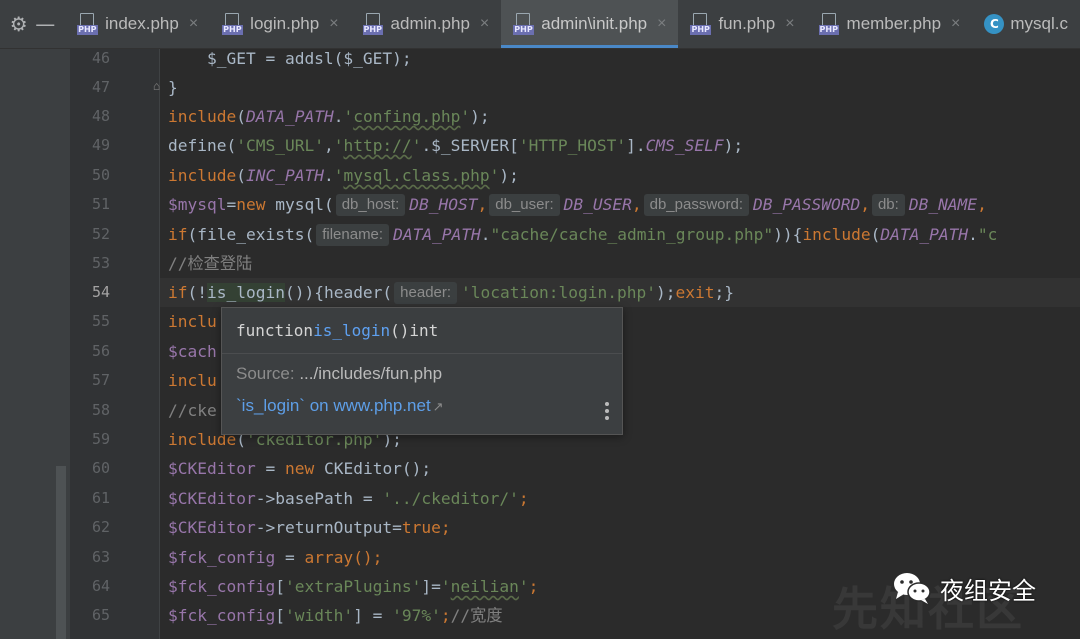 The image size is (1080, 639). Describe the element at coordinates (280, 145) in the screenshot. I see `string: 'CMS_URL'` at that location.